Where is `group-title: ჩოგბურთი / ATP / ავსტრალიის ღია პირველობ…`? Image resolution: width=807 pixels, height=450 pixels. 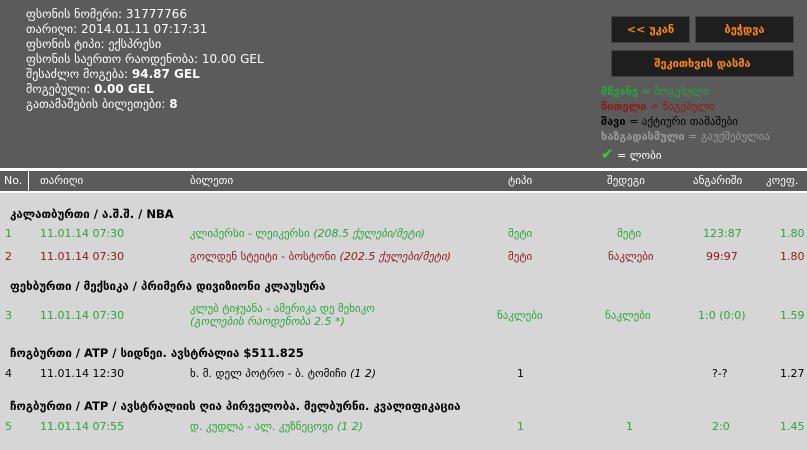
group-title: ჩოგბურთი / ATP / ავსტრალიის ღია პირველობ… is located at coordinates (235, 406).